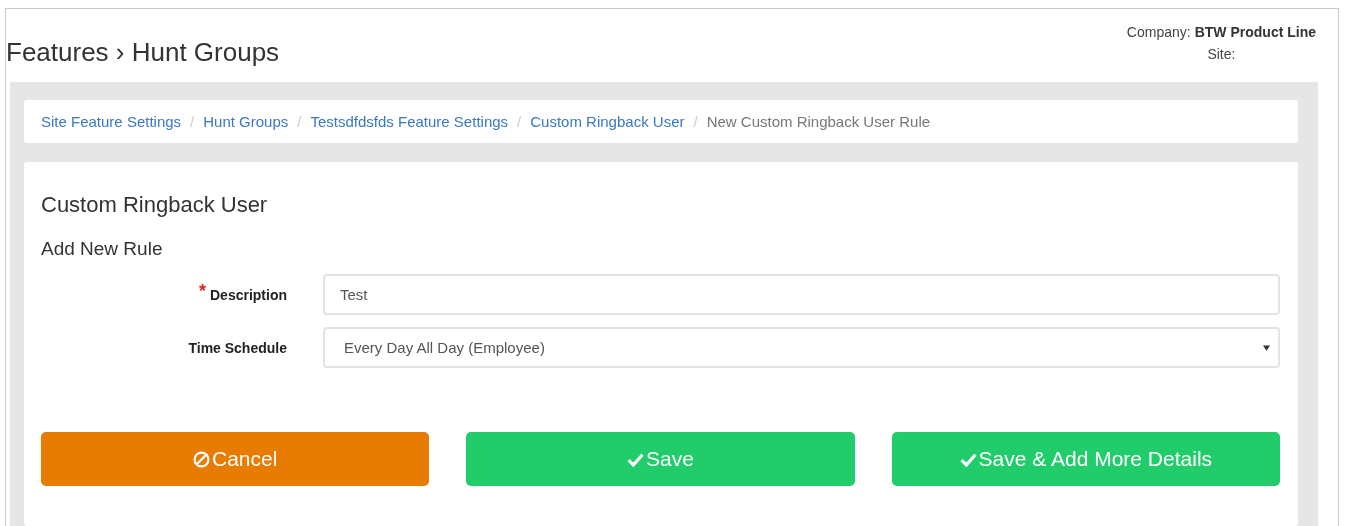 The height and width of the screenshot is (526, 1346). What do you see at coordinates (409, 121) in the screenshot?
I see `breadcrumb-link: Testsdfdsfds Feature Settings` at bounding box center [409, 121].